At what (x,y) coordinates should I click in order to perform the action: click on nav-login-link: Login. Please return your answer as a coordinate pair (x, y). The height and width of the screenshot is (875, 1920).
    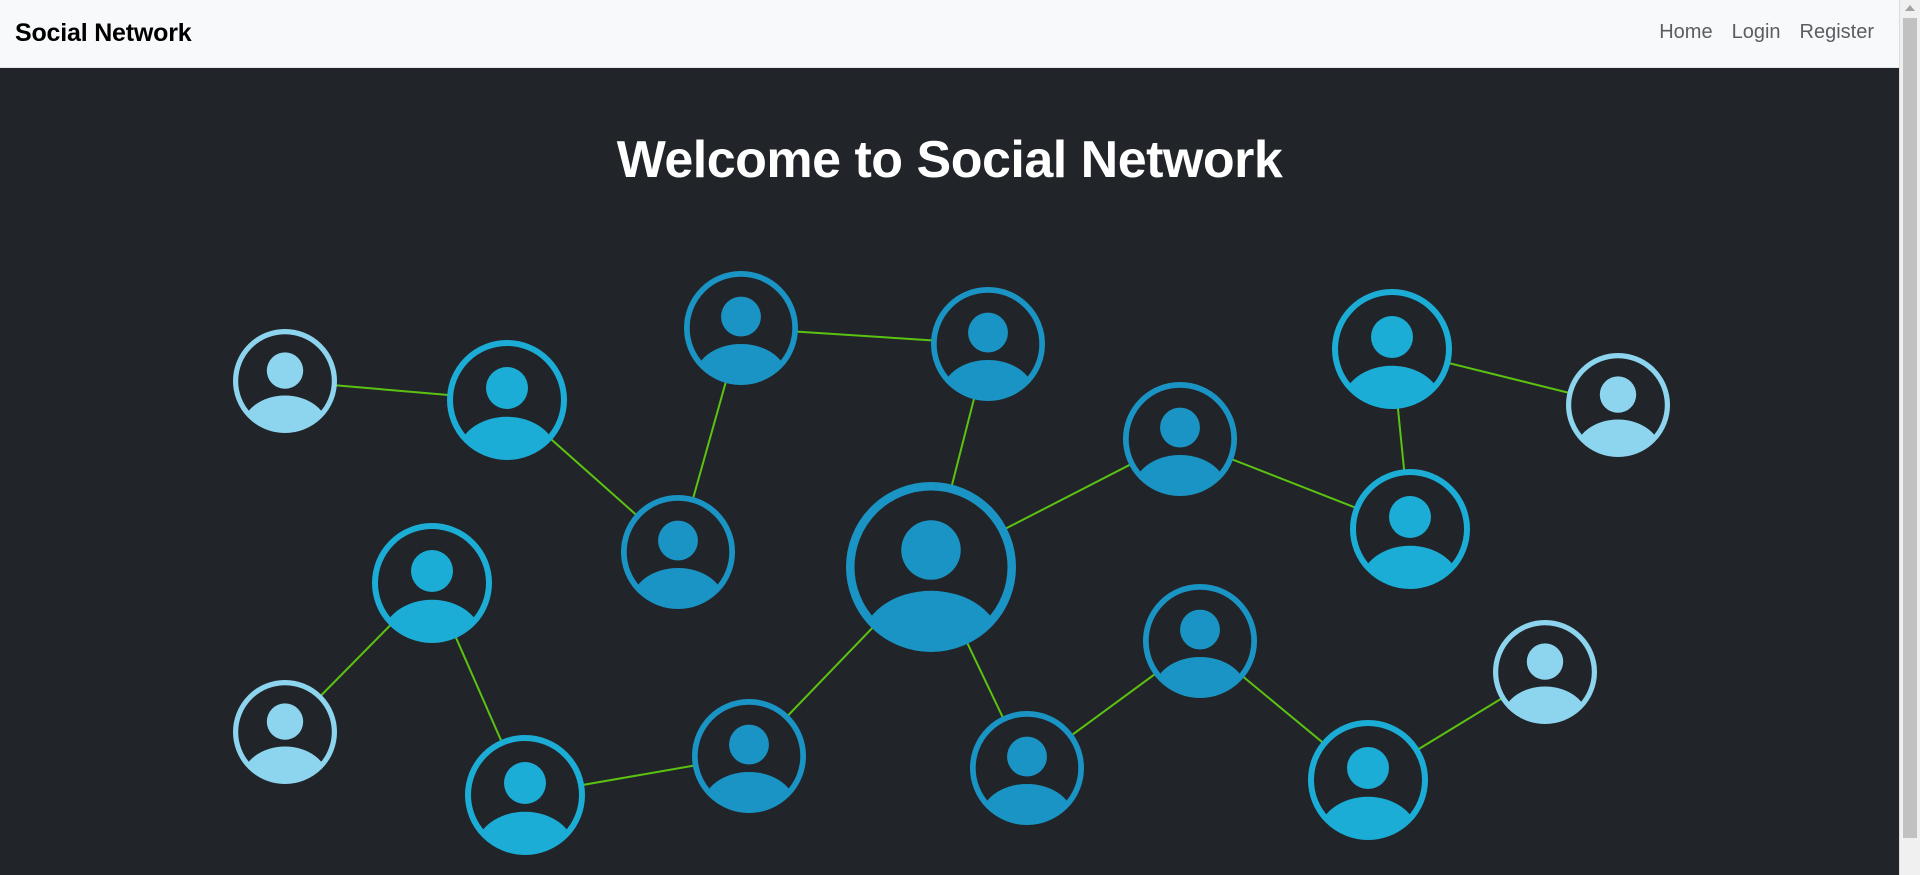
    Looking at the image, I should click on (1756, 32).